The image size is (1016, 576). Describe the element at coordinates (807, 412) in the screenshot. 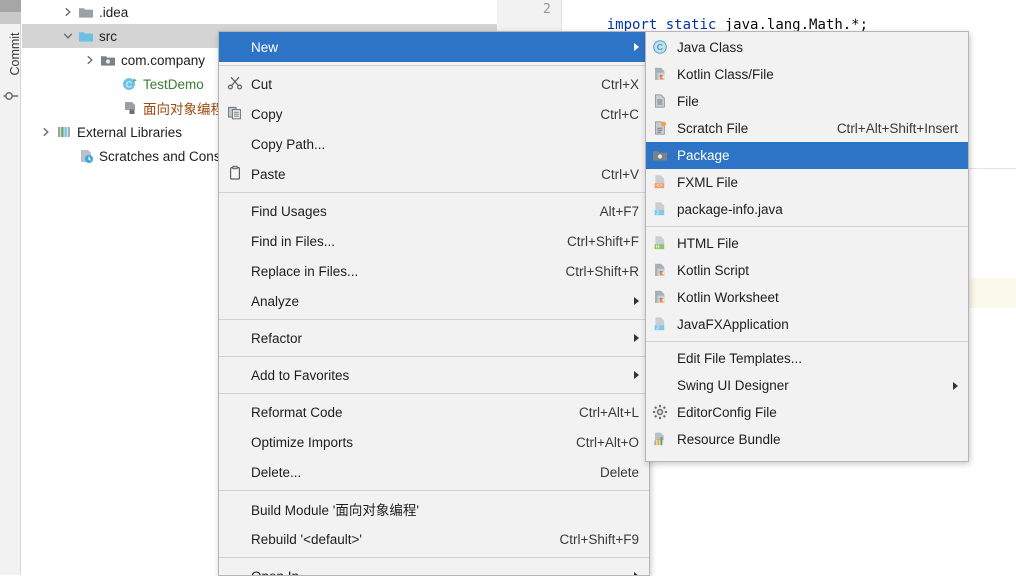

I see `submenu-item: EditorConfig File` at that location.